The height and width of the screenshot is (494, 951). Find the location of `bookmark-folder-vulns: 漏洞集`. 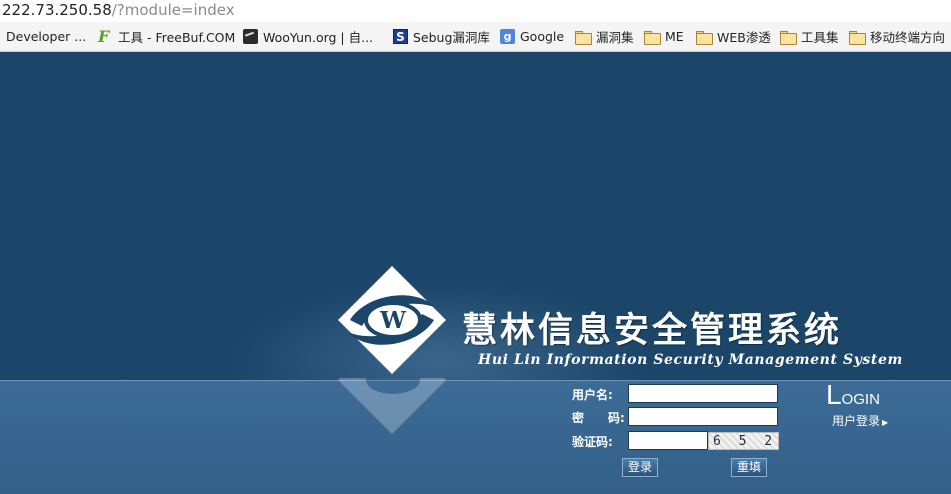

bookmark-folder-vulns: 漏洞集 is located at coordinates (604, 36).